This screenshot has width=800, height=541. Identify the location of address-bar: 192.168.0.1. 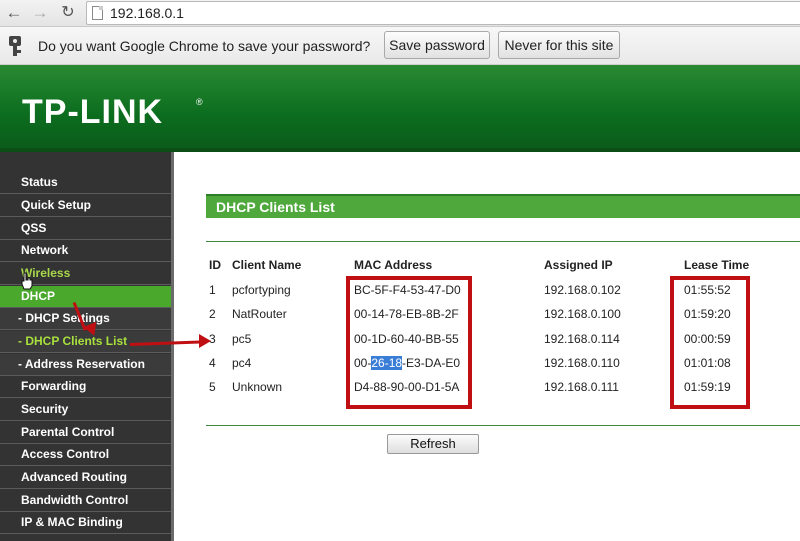
(443, 13).